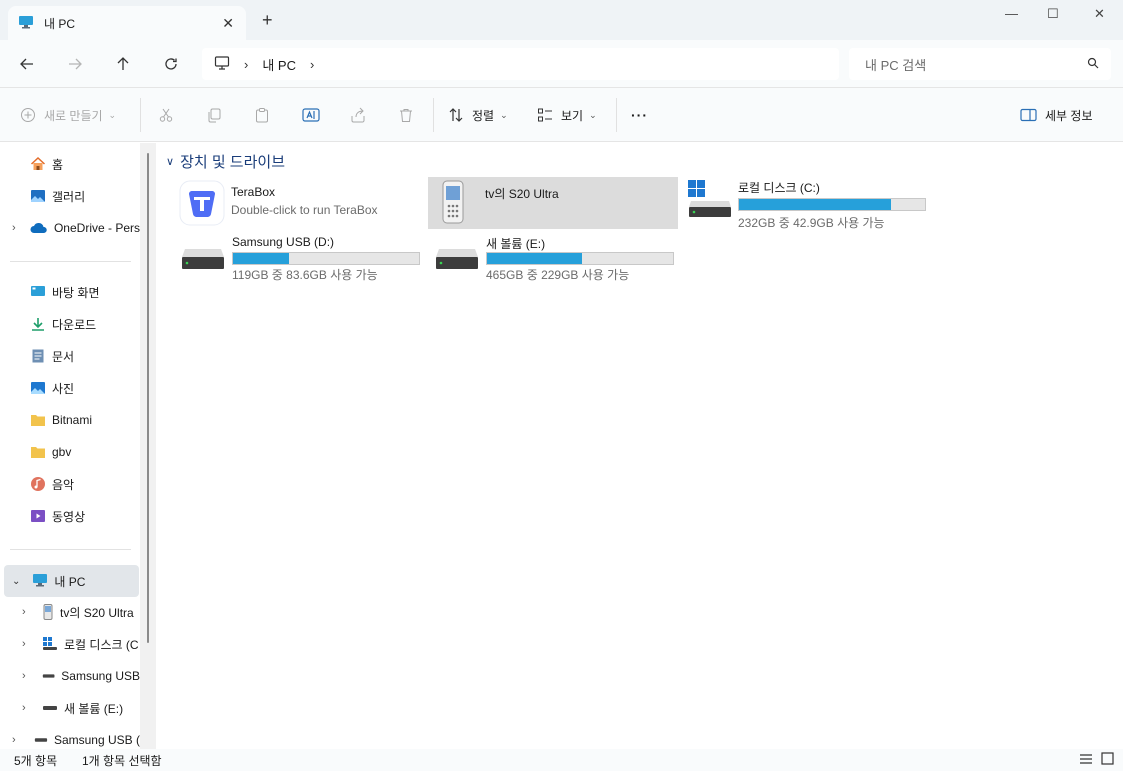  I want to click on close-window-button: ✕, so click(1099, 14).